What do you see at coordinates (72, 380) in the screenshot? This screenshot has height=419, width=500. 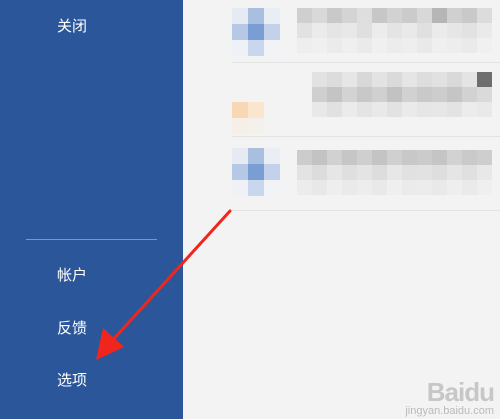 I see `sidebar-item-options: 选项` at bounding box center [72, 380].